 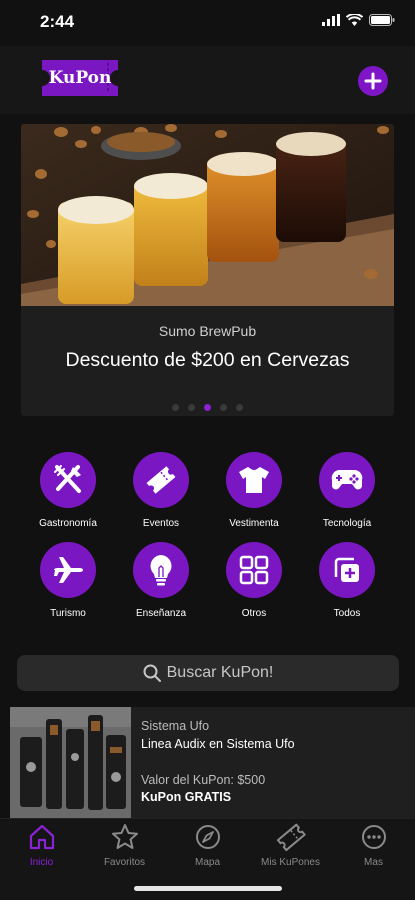 I want to click on category-label: Turismo, so click(x=68, y=613).